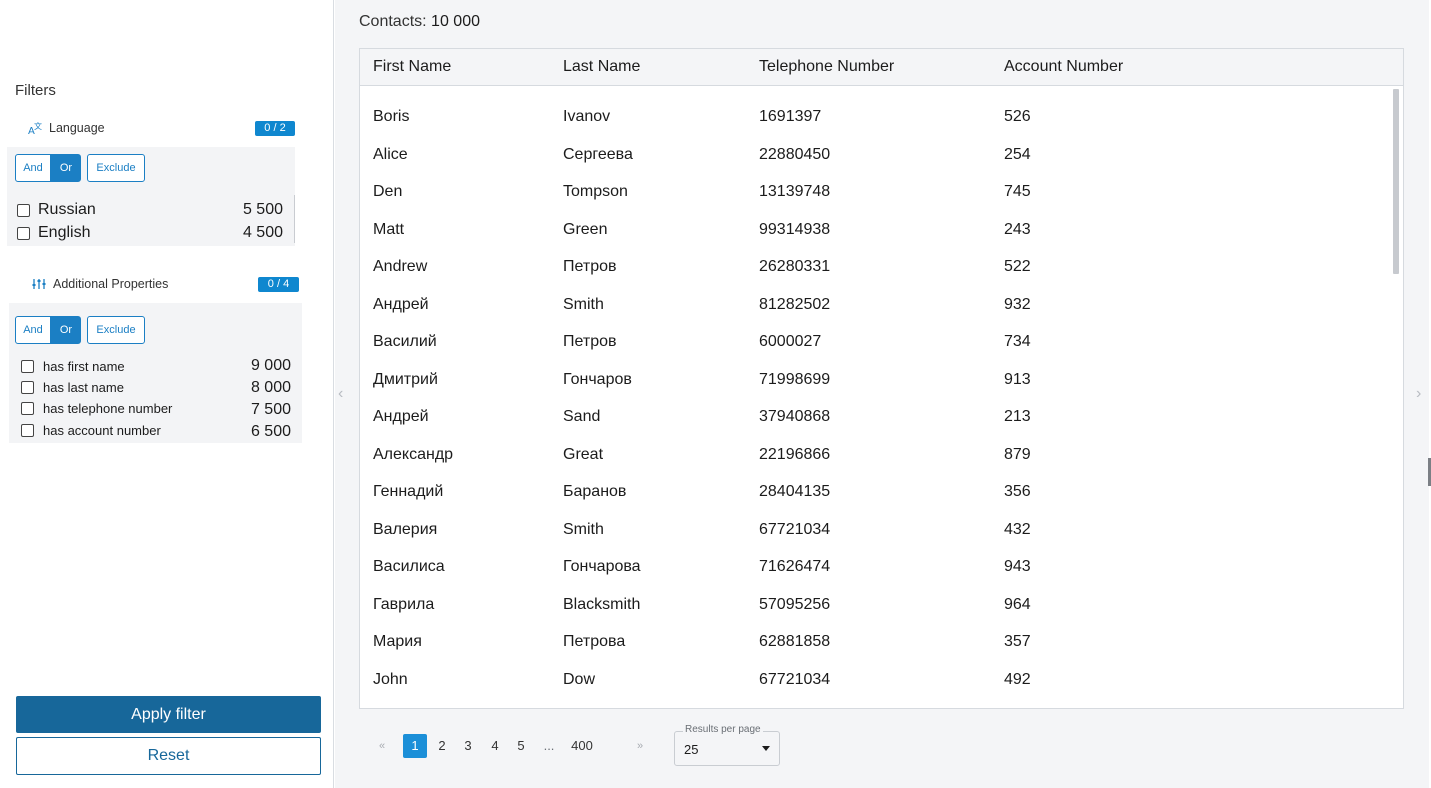 This screenshot has height=788, width=1431. I want to click on table-row: Мария Петрова 62881858 357, so click(877, 641).